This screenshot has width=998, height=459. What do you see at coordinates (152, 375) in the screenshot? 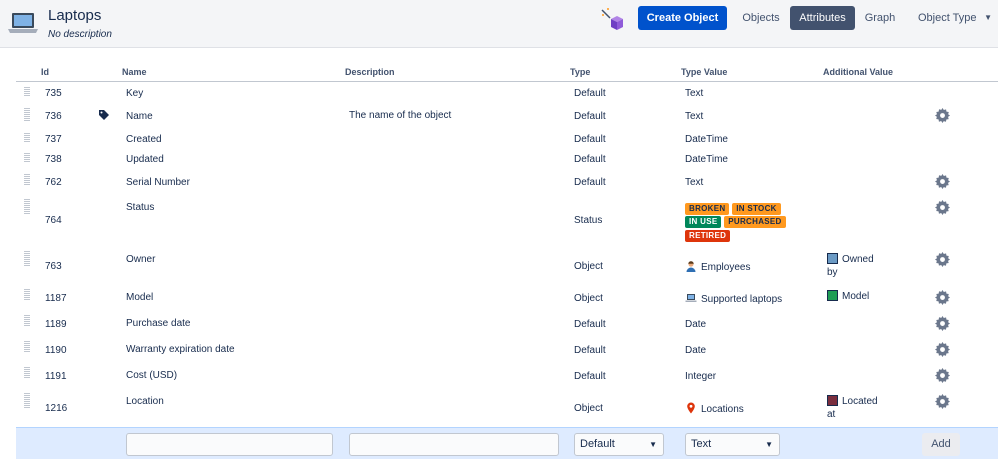
I see `attribute-name: Cost (USD)` at bounding box center [152, 375].